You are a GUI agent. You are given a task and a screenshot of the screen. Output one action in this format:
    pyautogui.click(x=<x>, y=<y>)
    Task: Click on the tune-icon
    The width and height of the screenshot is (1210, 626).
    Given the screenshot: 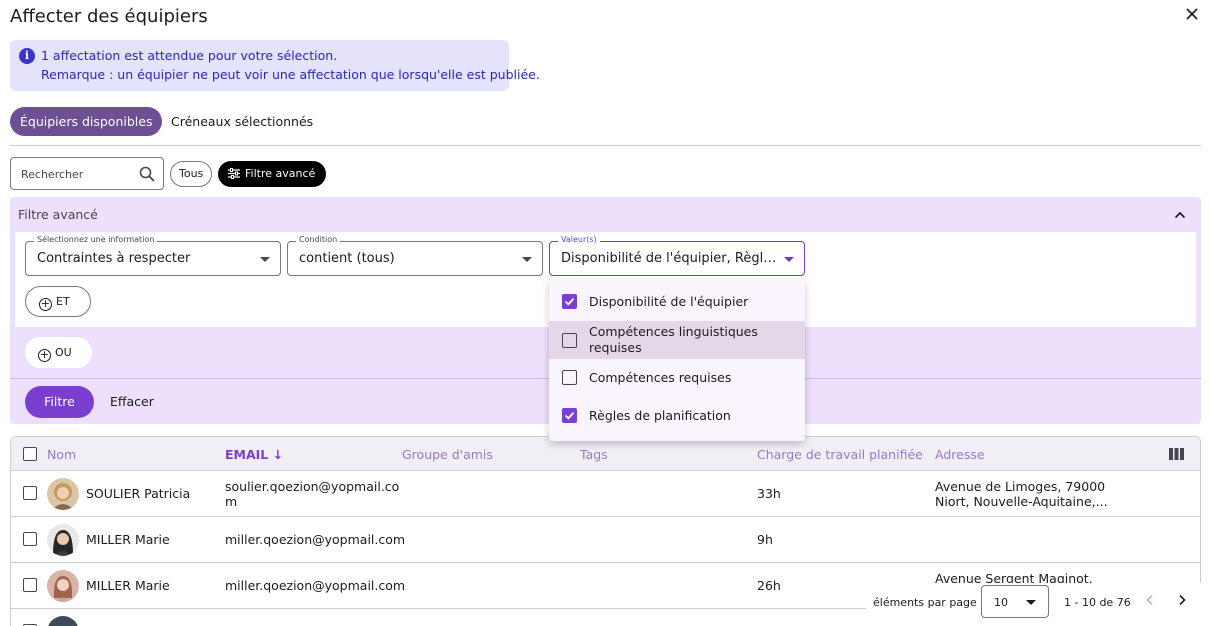 What is the action you would take?
    pyautogui.click(x=234, y=173)
    